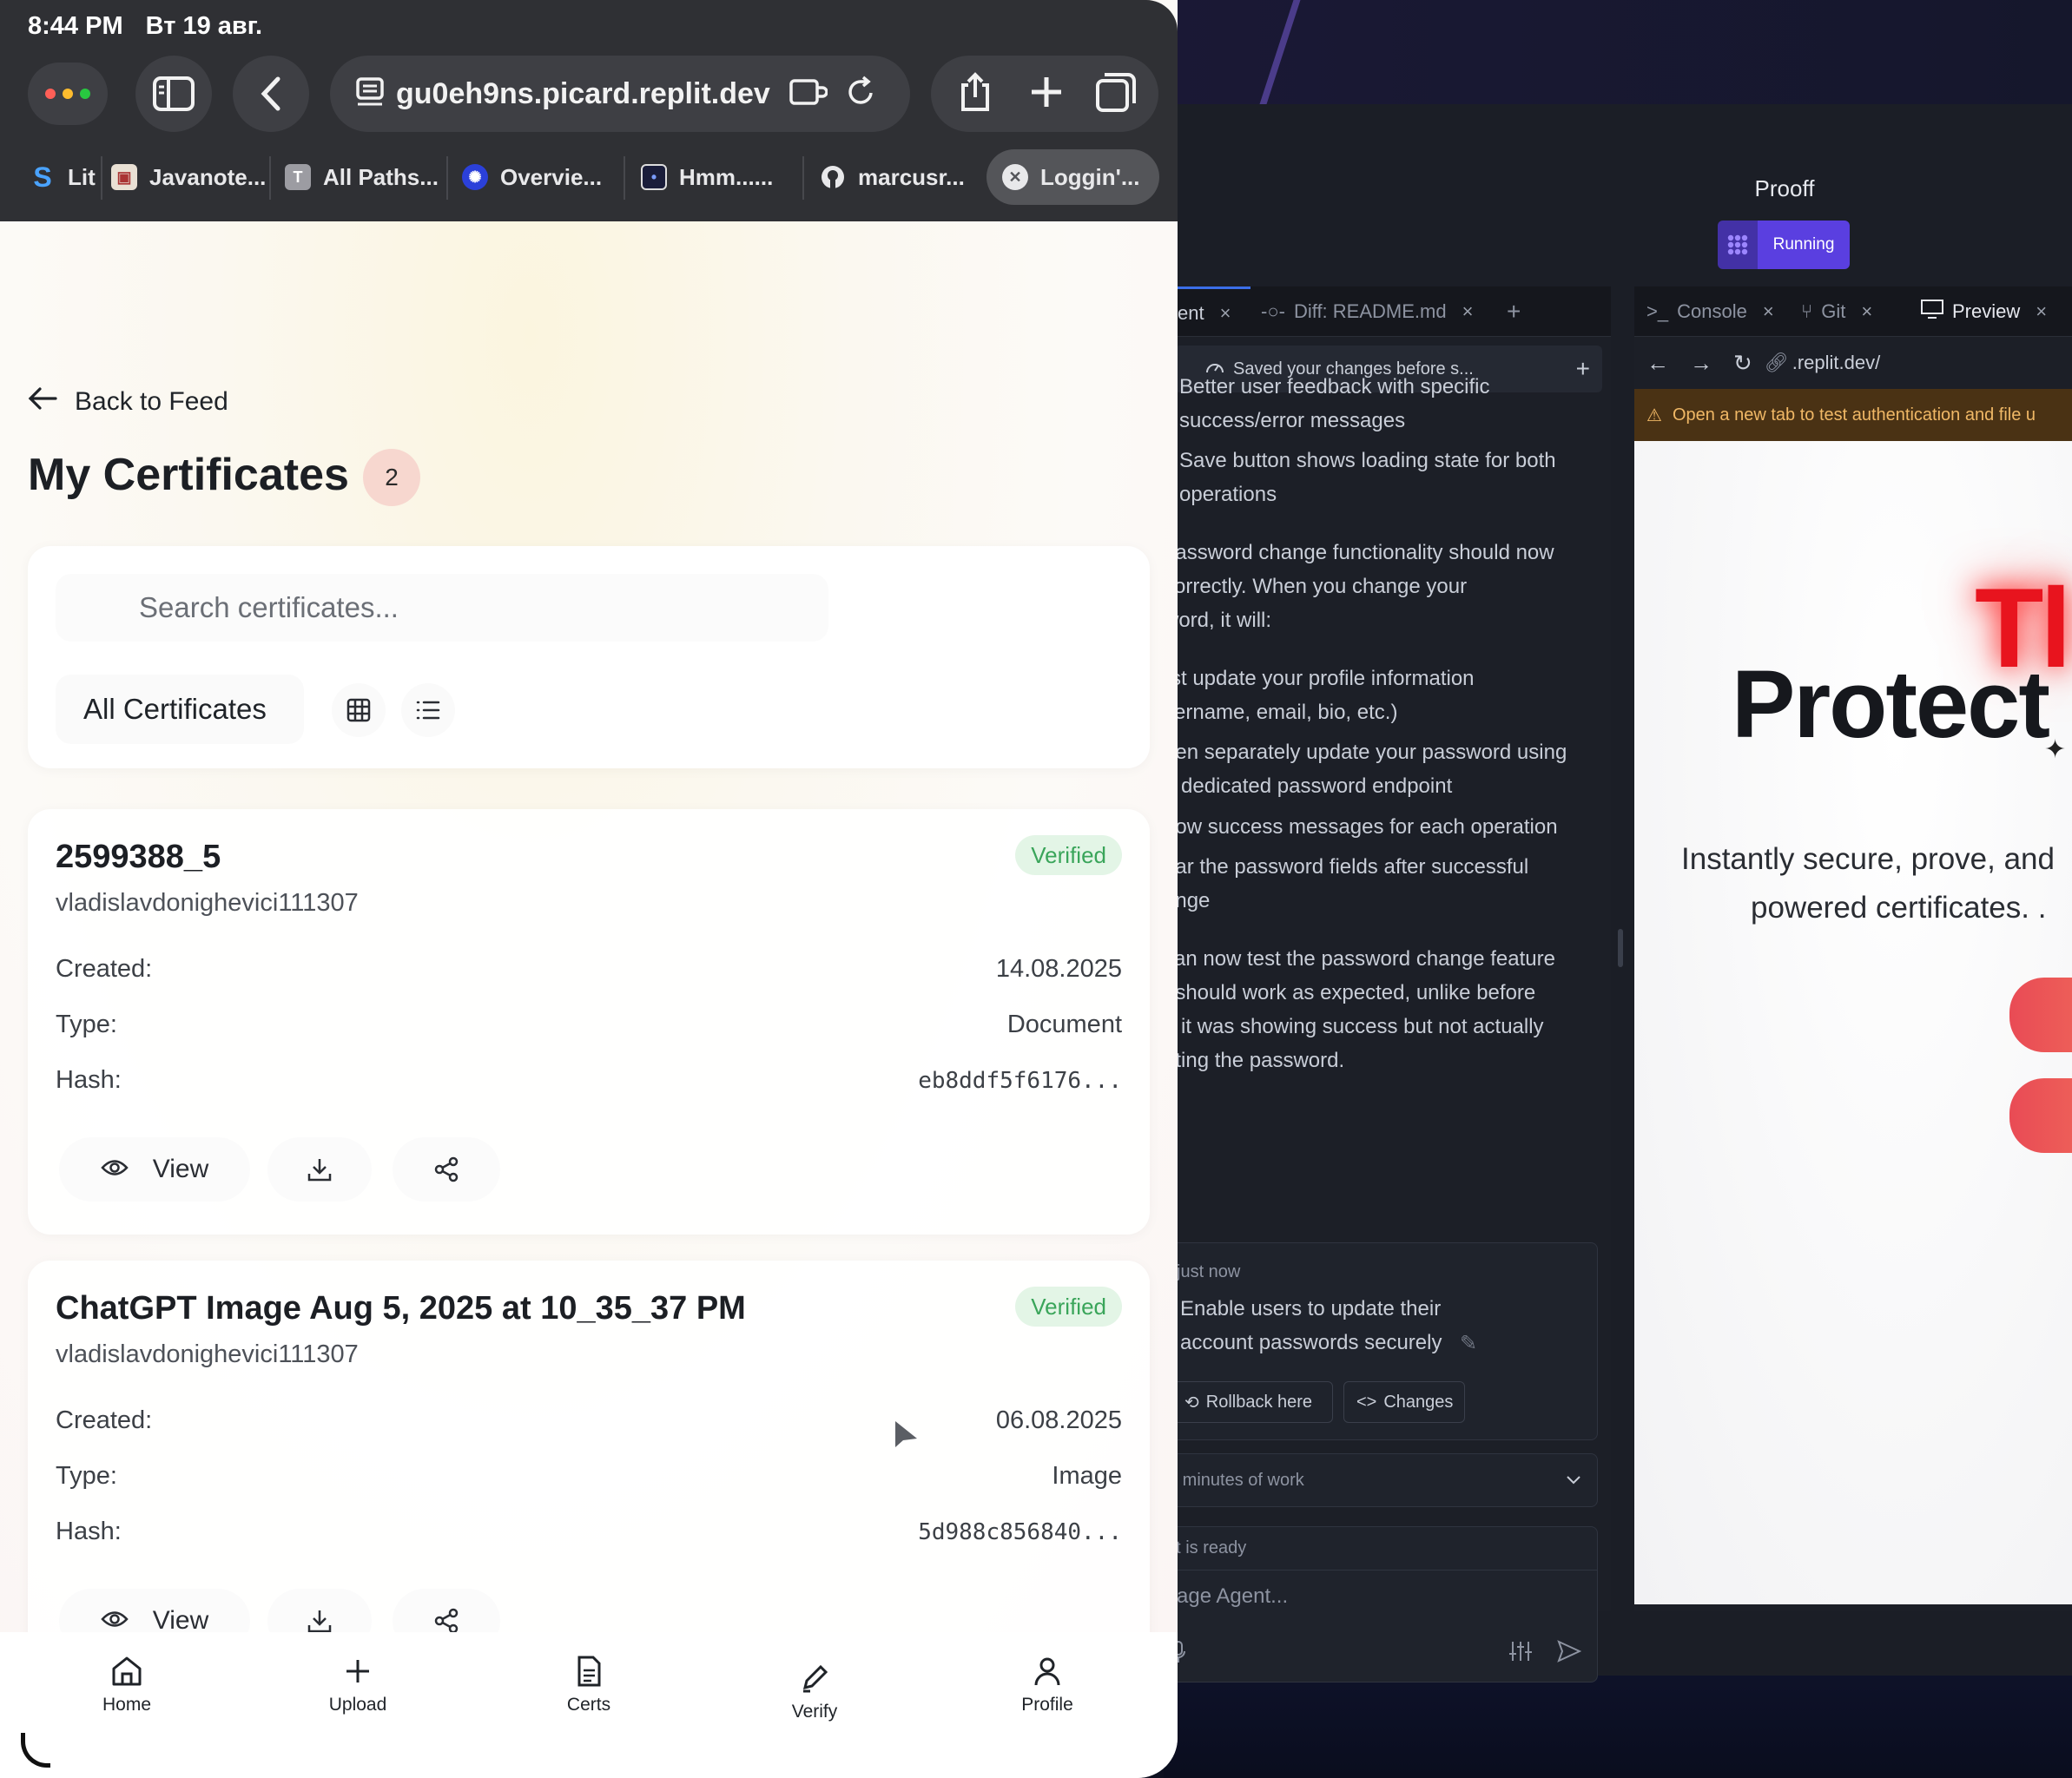 Image resolution: width=2072 pixels, height=1778 pixels. Describe the element at coordinates (105, 1420) in the screenshot. I see `created-label: Created:` at that location.